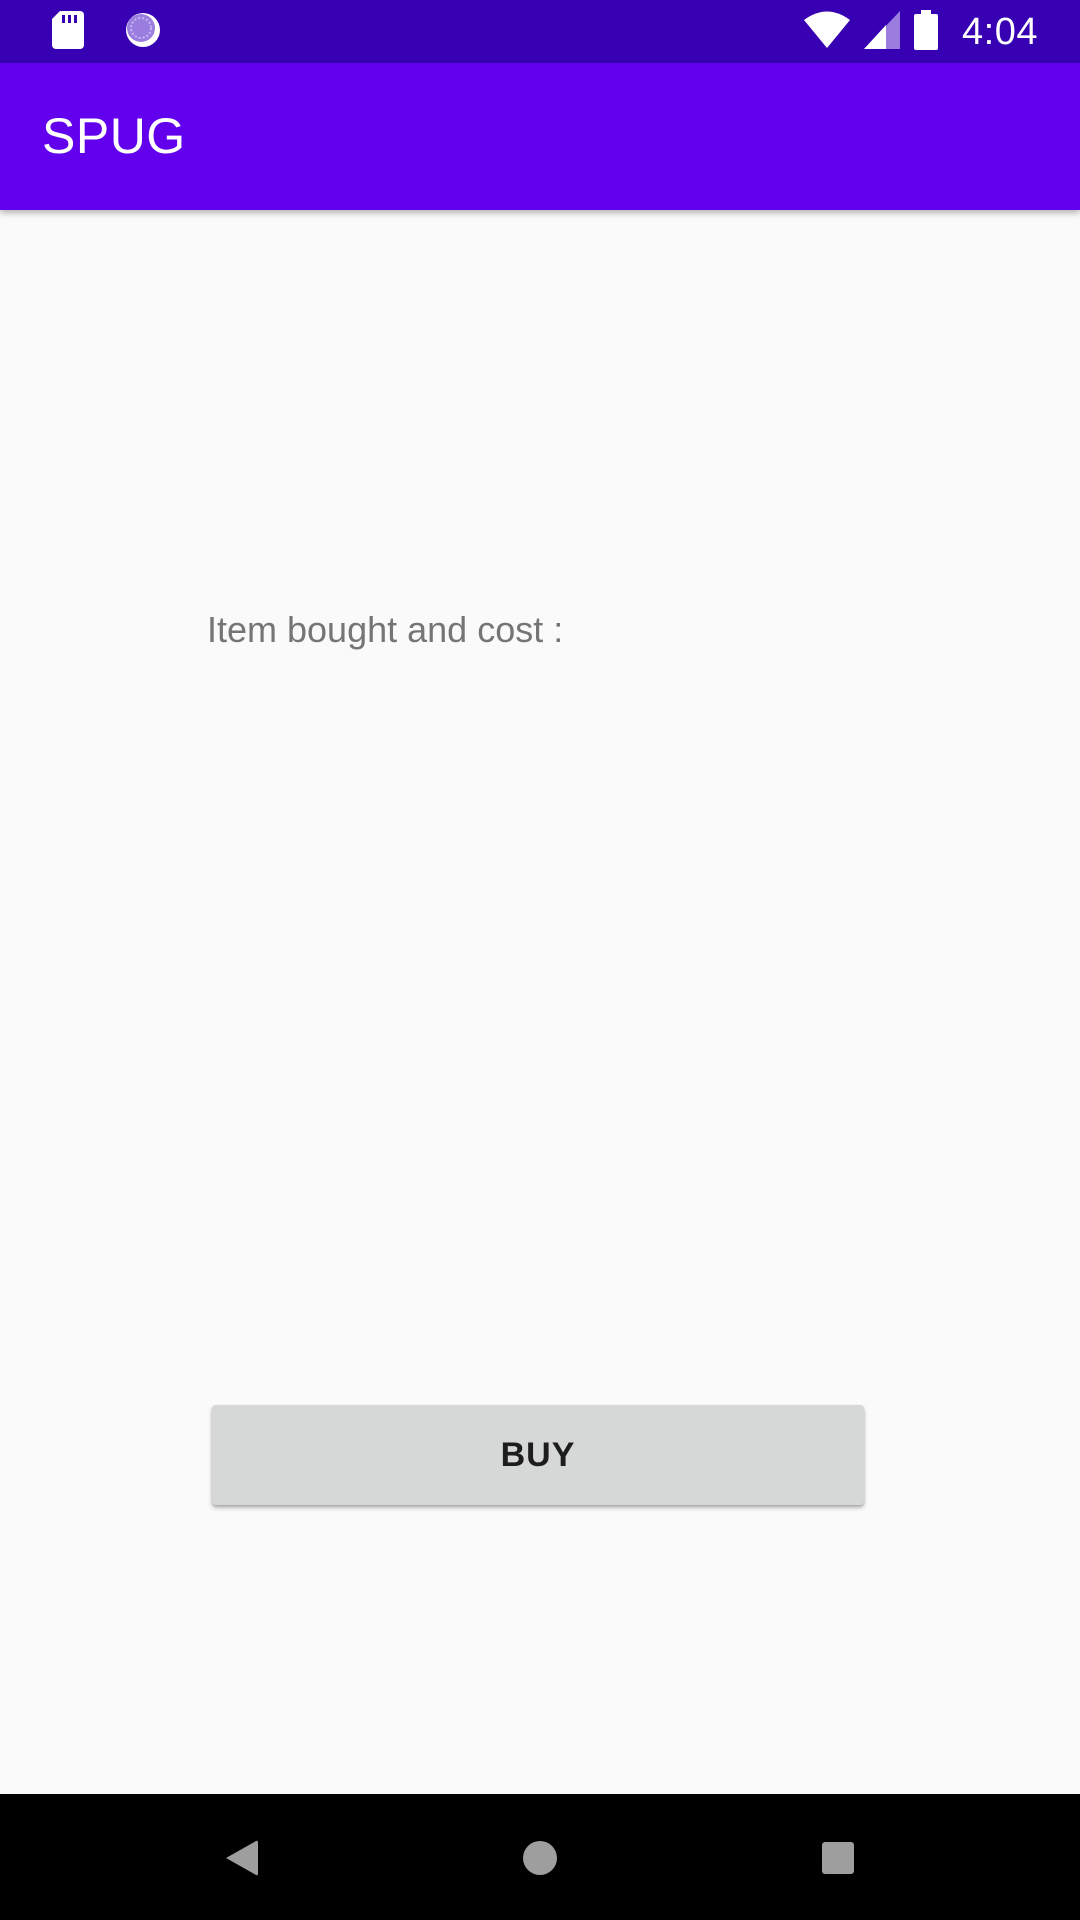 This screenshot has width=1080, height=1920. What do you see at coordinates (926, 32) in the screenshot?
I see `battery-icon` at bounding box center [926, 32].